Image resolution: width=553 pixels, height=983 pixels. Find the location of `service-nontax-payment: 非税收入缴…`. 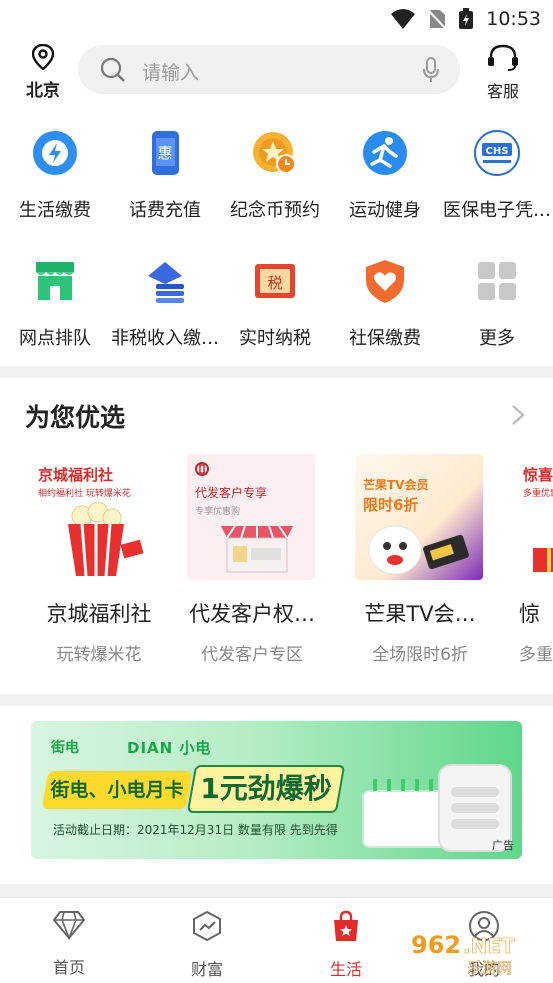

service-nontax-payment: 非税收入缴… is located at coordinates (165, 304).